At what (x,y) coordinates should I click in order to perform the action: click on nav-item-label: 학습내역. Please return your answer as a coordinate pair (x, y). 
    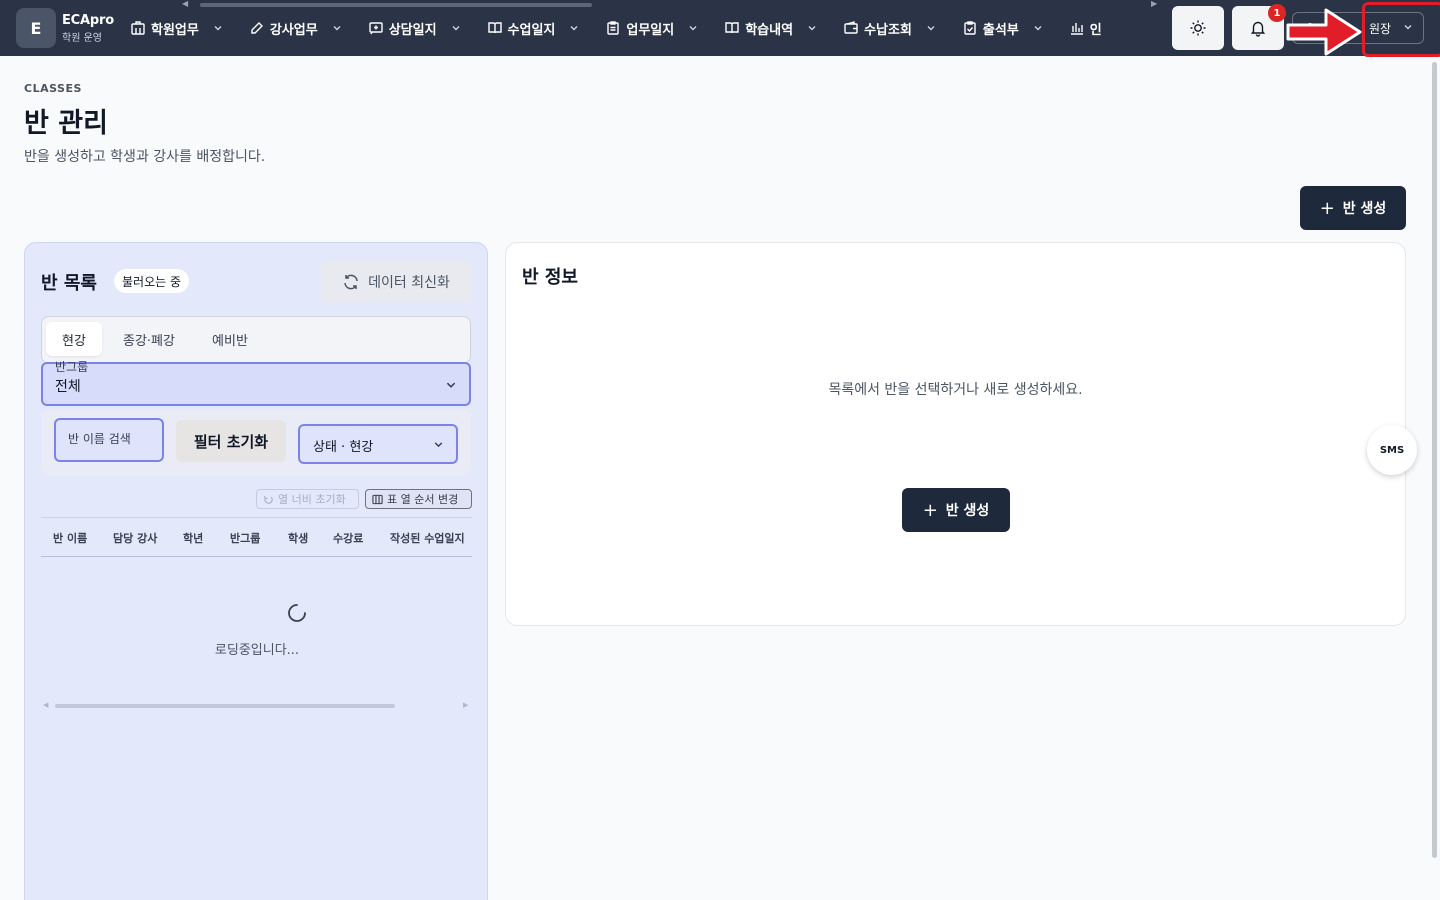
    Looking at the image, I should click on (769, 30).